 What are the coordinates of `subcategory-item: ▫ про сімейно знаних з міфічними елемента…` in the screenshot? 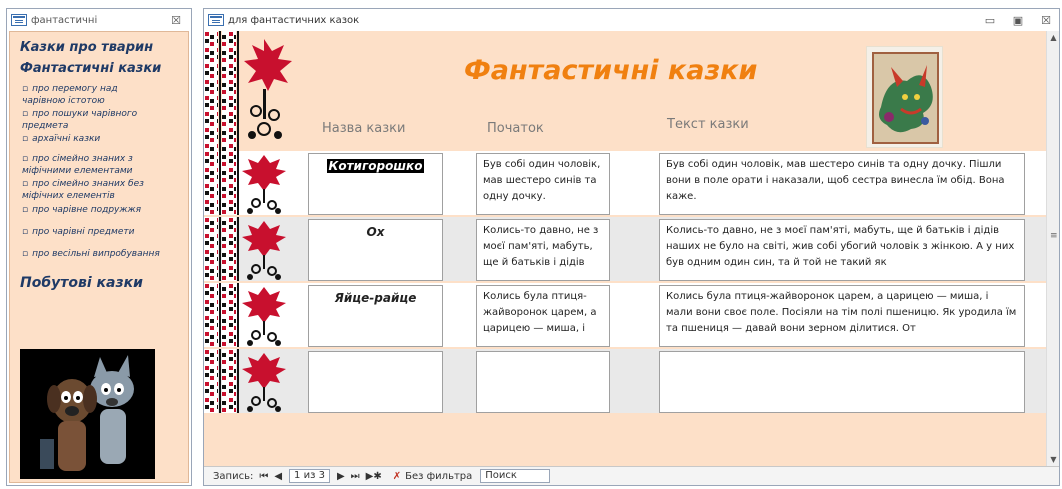 It's located at (102, 165).